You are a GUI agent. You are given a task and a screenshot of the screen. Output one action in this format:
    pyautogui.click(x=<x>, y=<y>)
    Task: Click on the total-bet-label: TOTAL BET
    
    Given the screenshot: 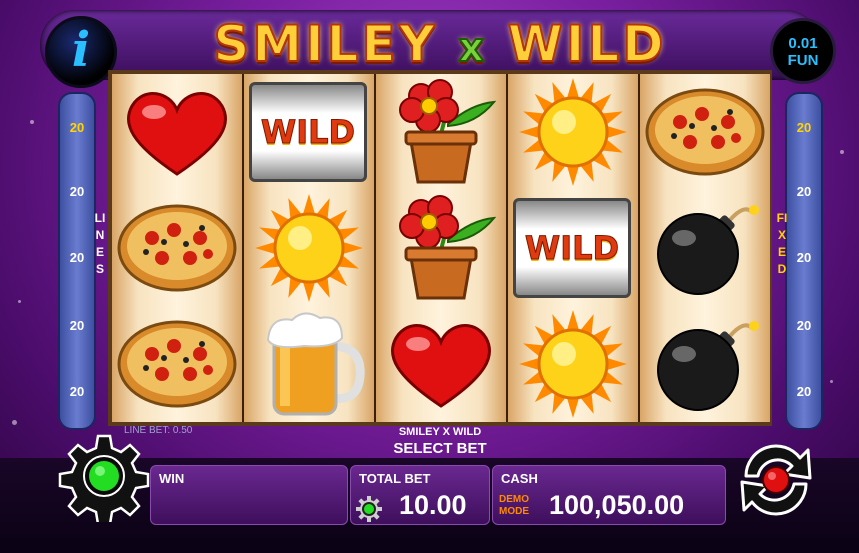 What is the action you would take?
    pyautogui.click(x=395, y=478)
    